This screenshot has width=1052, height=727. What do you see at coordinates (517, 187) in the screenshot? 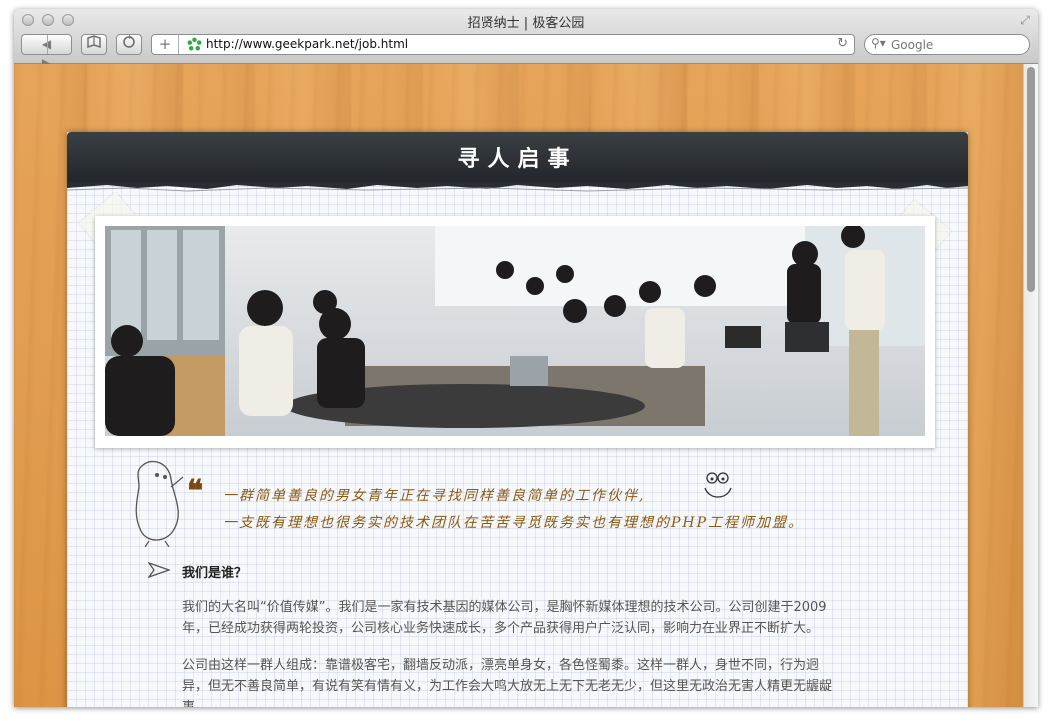
I see `torn-edge` at bounding box center [517, 187].